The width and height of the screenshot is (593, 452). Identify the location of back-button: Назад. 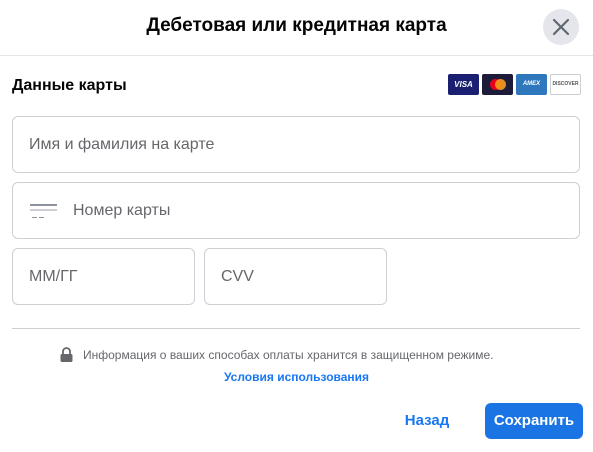
(427, 421).